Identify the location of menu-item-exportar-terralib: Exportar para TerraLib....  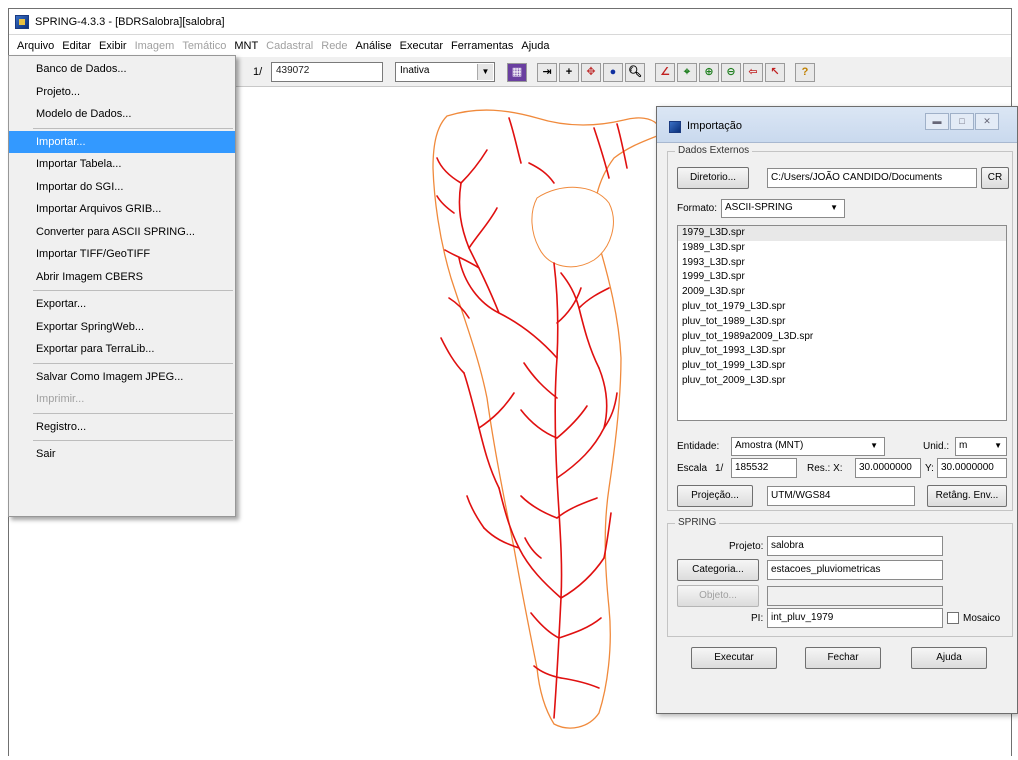
(122, 349).